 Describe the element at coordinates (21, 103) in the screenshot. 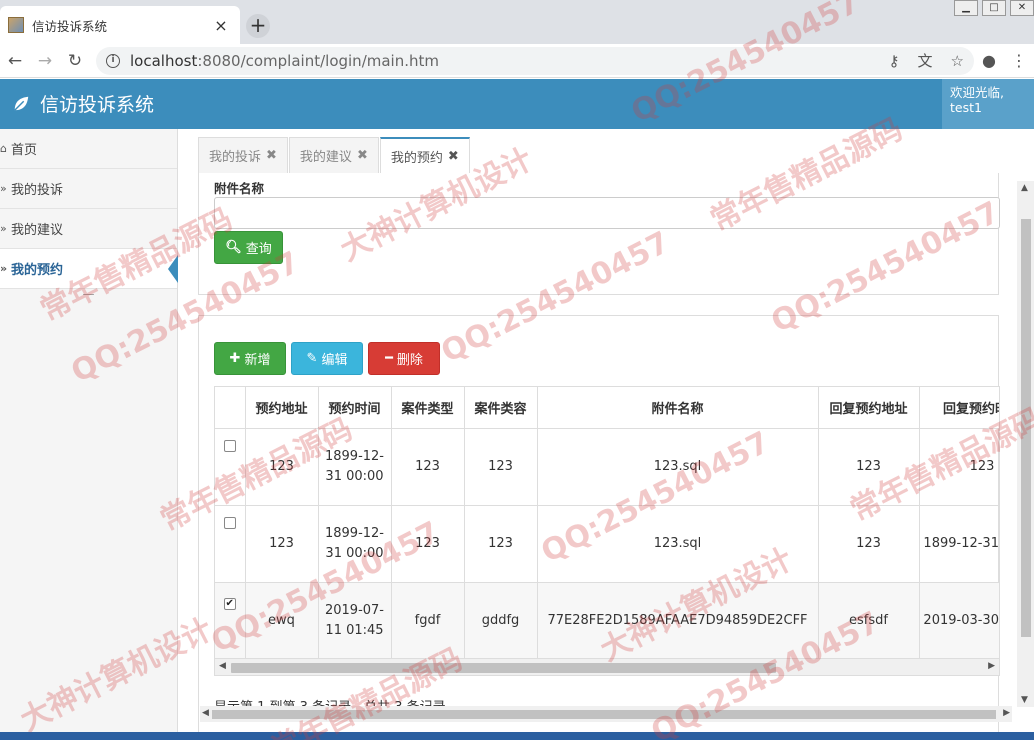

I see `leaf-icon` at that location.